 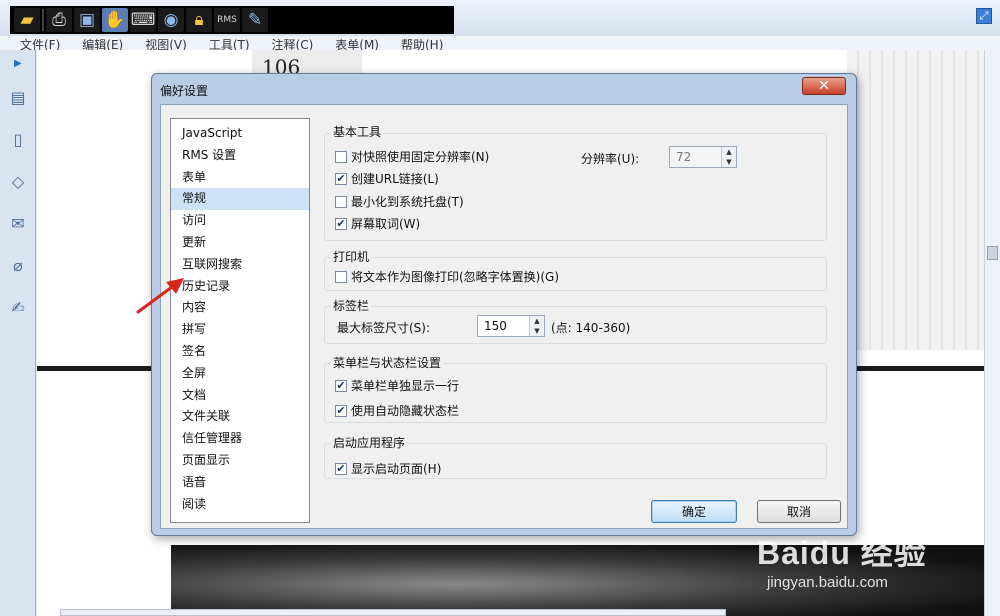 I want to click on tab-bar-title: 标签栏, so click(x=351, y=306).